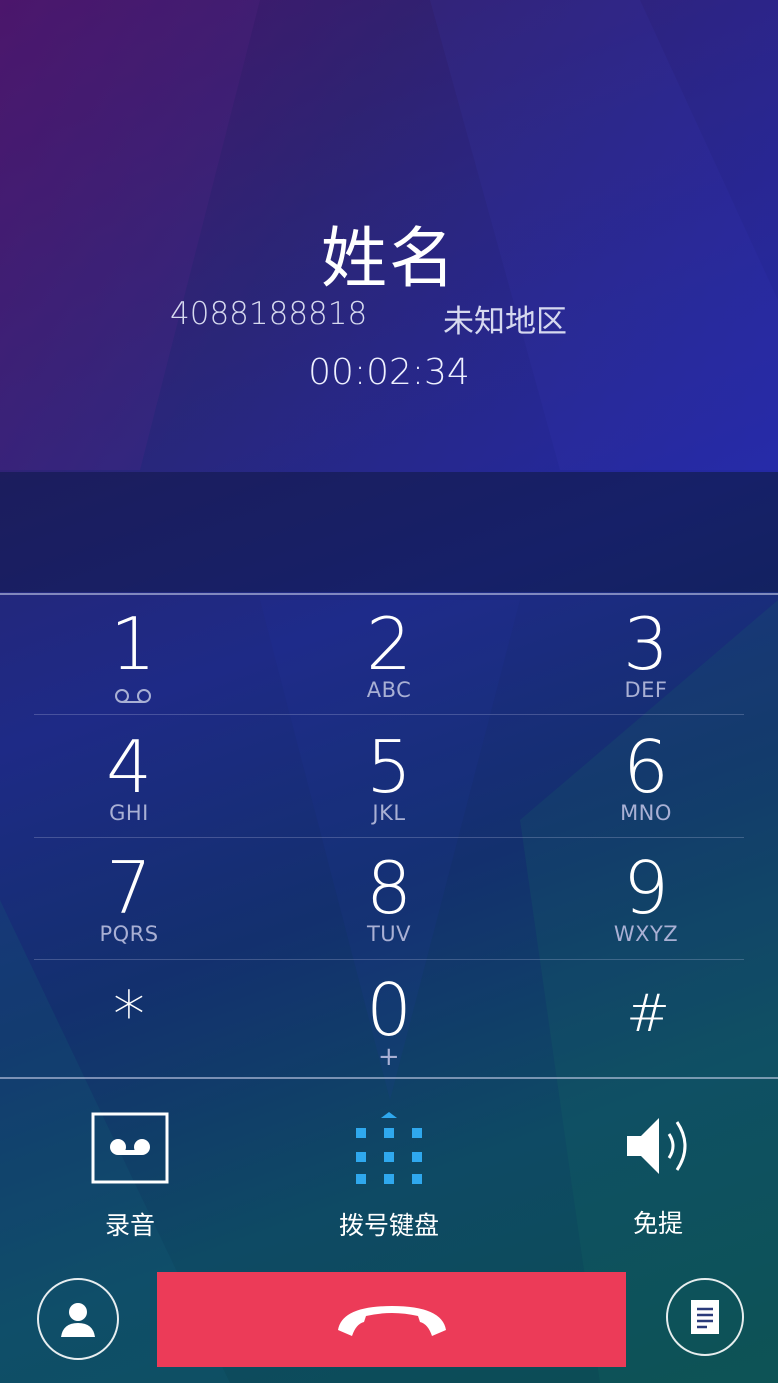  I want to click on key-hash: #, so click(648, 1031).